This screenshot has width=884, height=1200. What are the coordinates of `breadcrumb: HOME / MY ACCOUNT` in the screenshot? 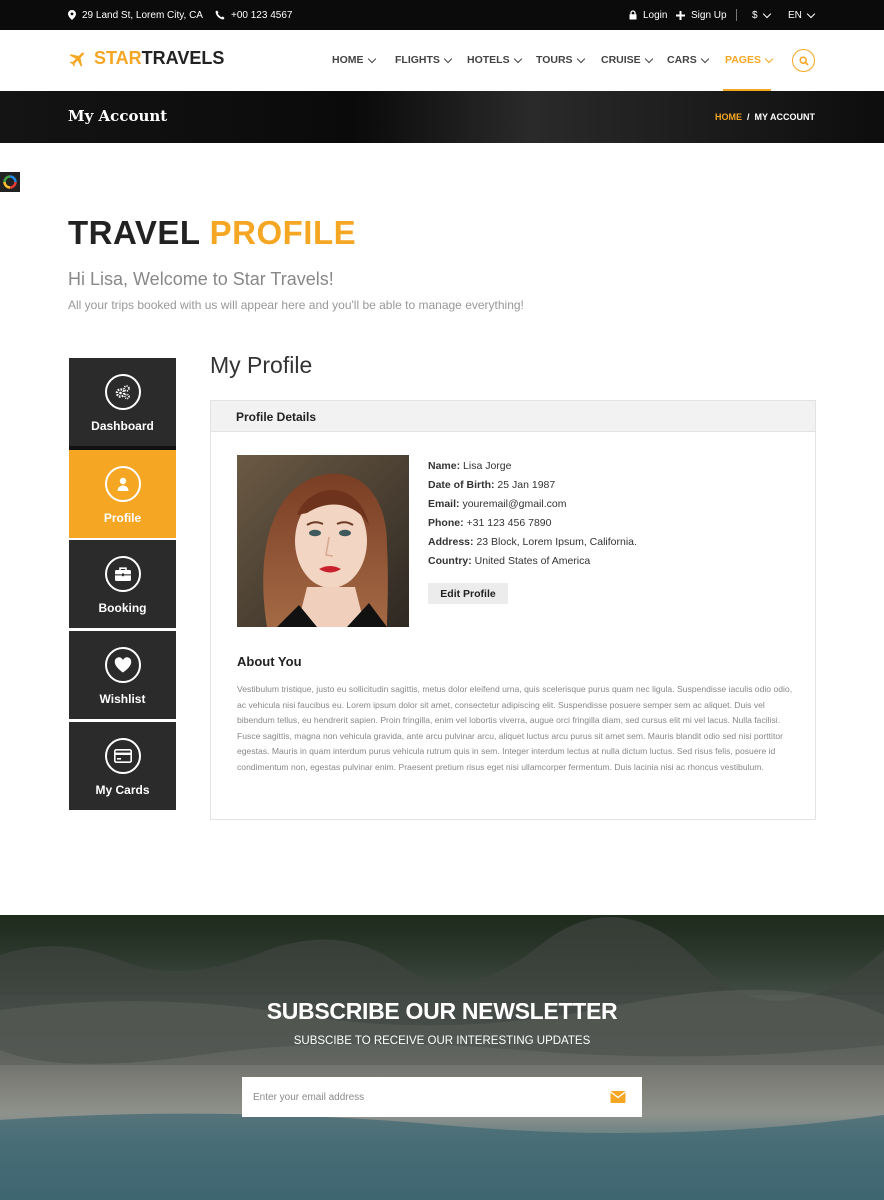 It's located at (765, 117).